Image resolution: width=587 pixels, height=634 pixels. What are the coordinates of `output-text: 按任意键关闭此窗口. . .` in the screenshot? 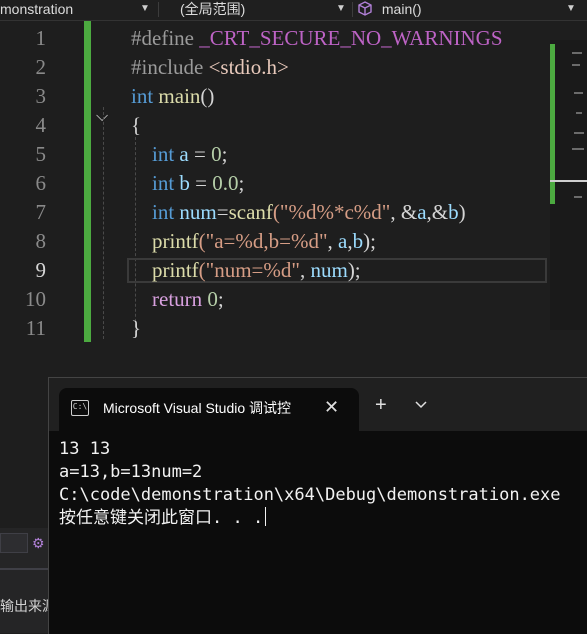 It's located at (161, 518).